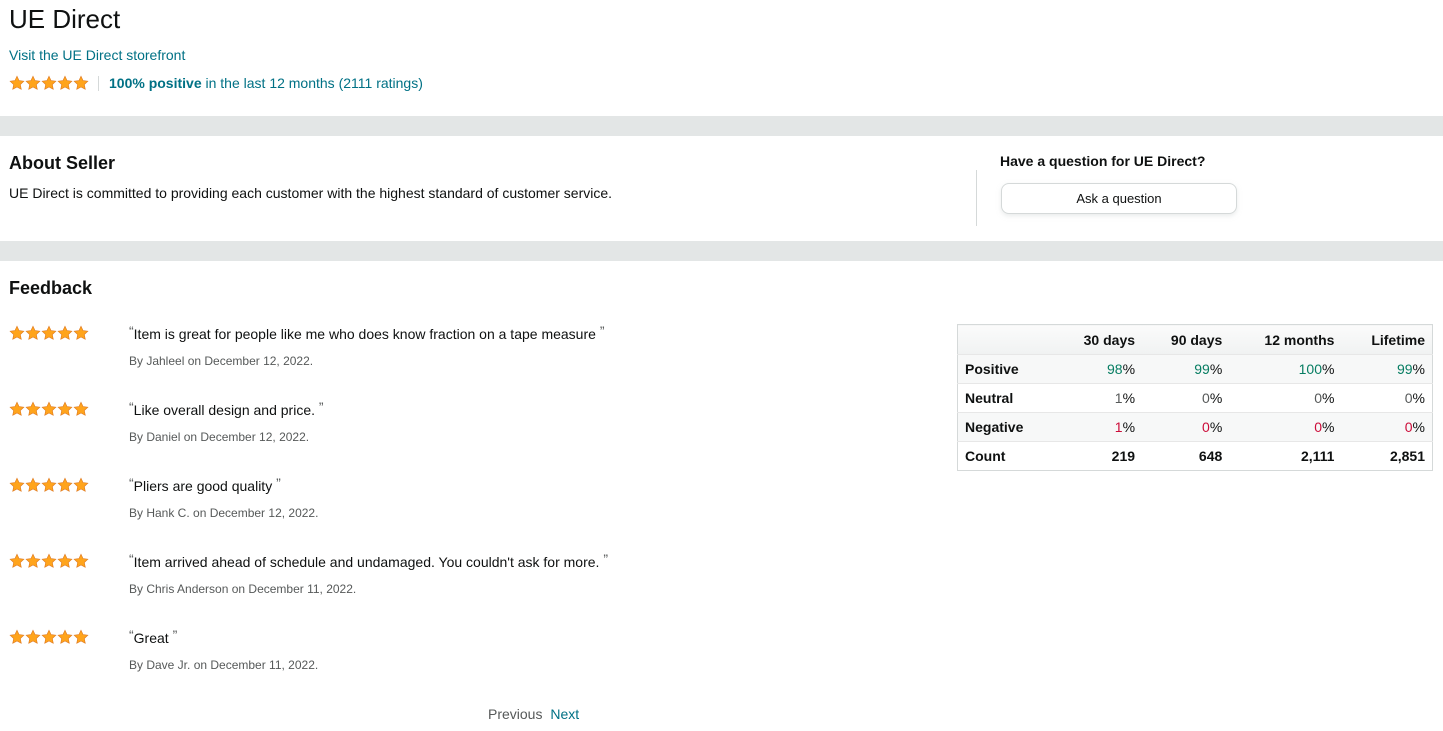 The width and height of the screenshot is (1443, 731). What do you see at coordinates (564, 714) in the screenshot?
I see `next-page-button: Next` at bounding box center [564, 714].